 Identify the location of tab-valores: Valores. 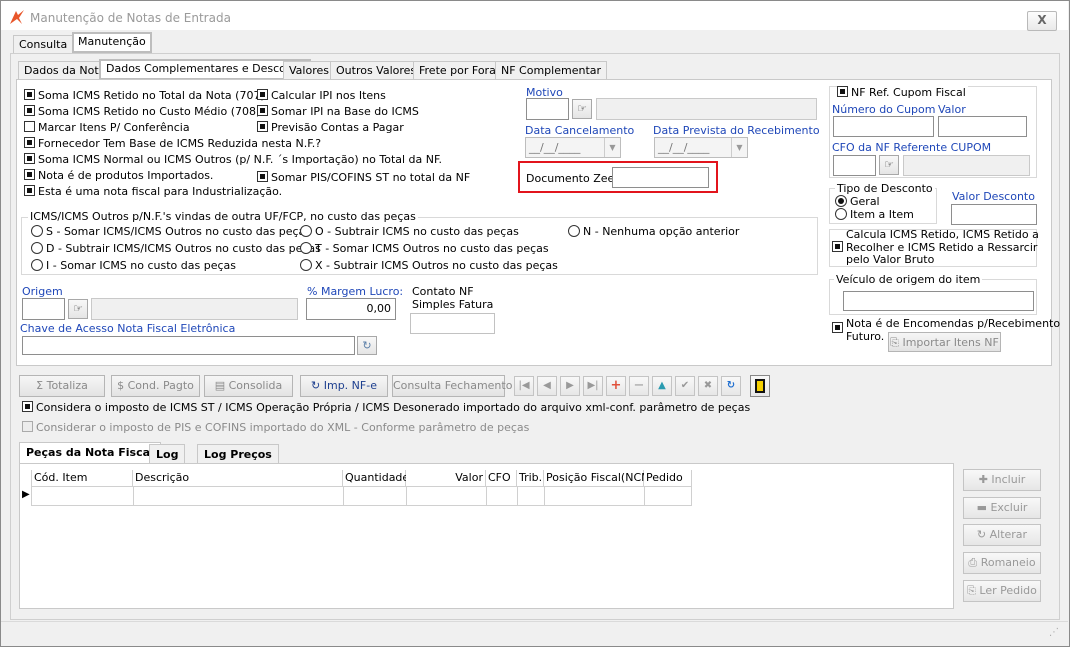
(309, 70).